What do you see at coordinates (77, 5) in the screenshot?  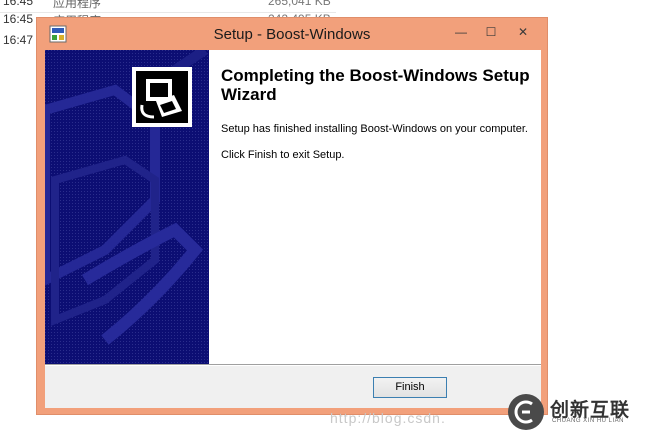 I see `file-name: 应用程序` at bounding box center [77, 5].